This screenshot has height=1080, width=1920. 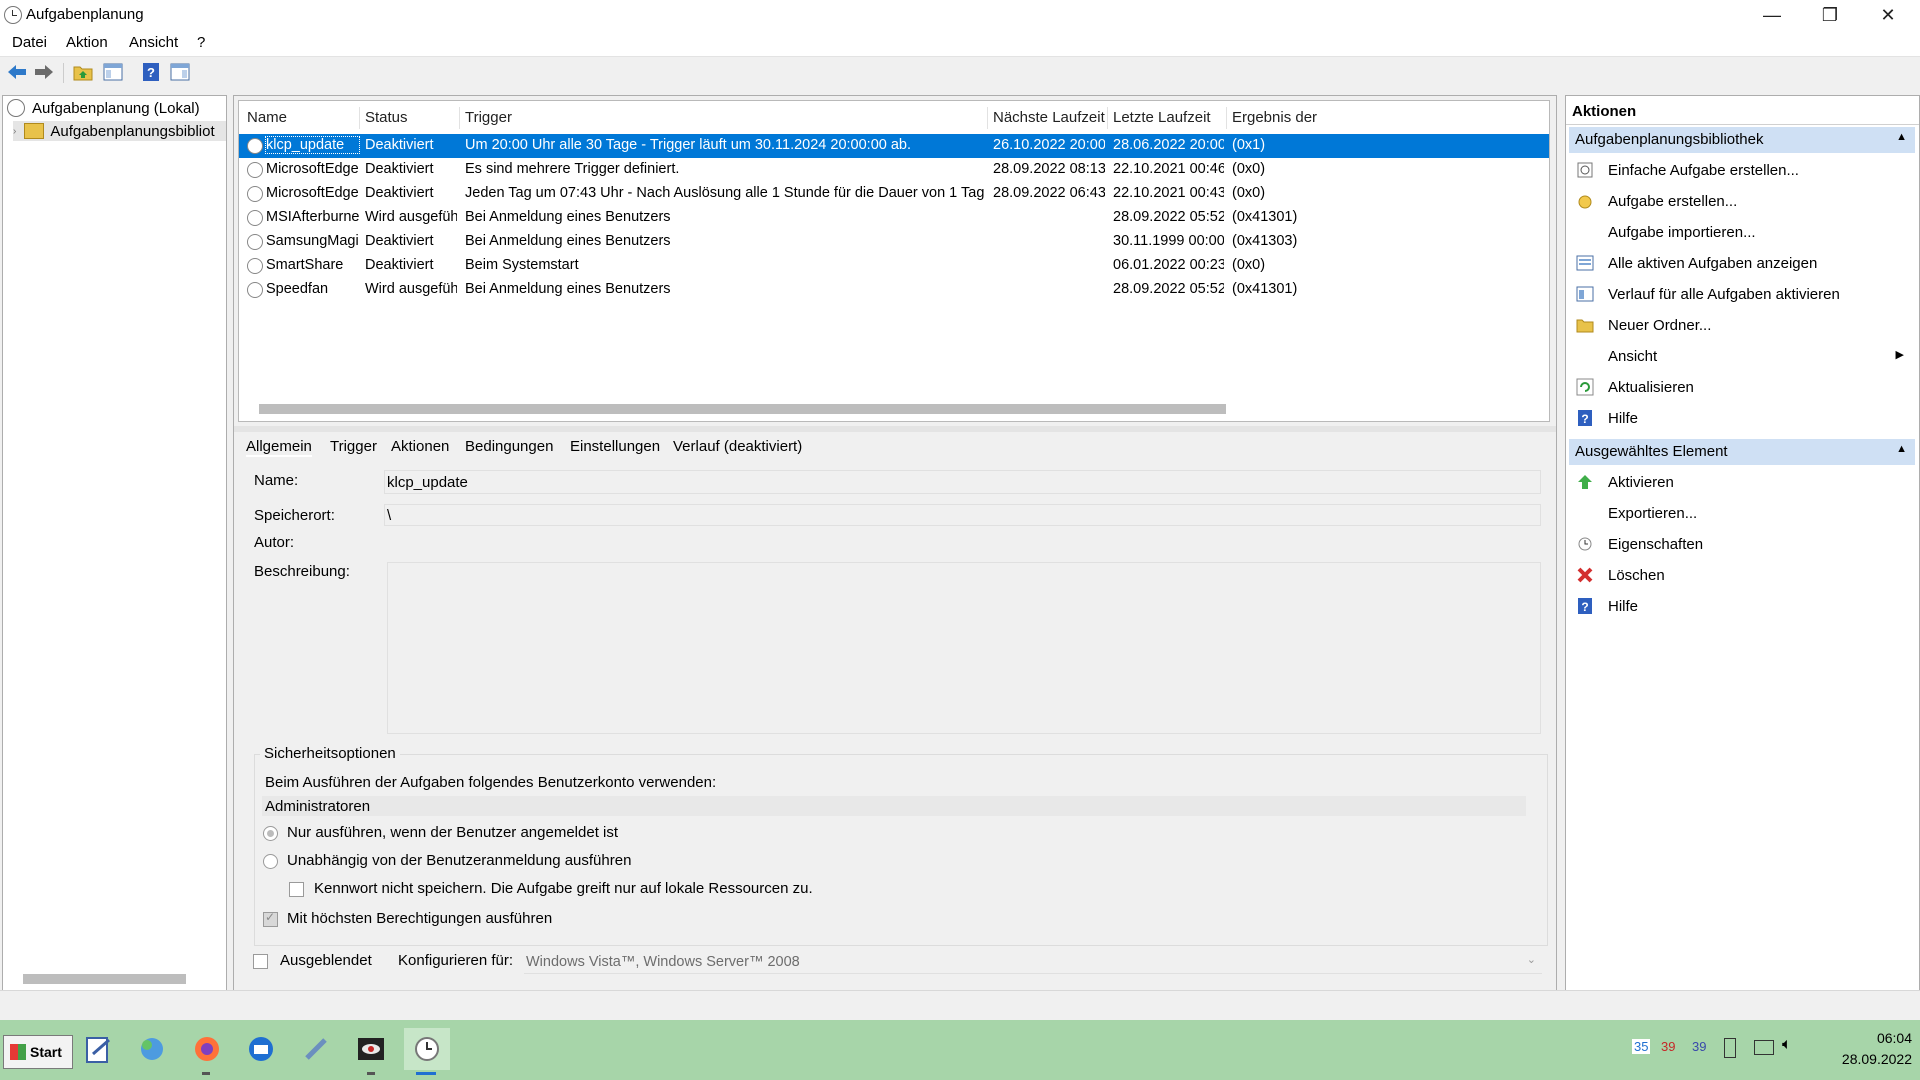 I want to click on action-item: Aktualisieren, so click(x=1739, y=387).